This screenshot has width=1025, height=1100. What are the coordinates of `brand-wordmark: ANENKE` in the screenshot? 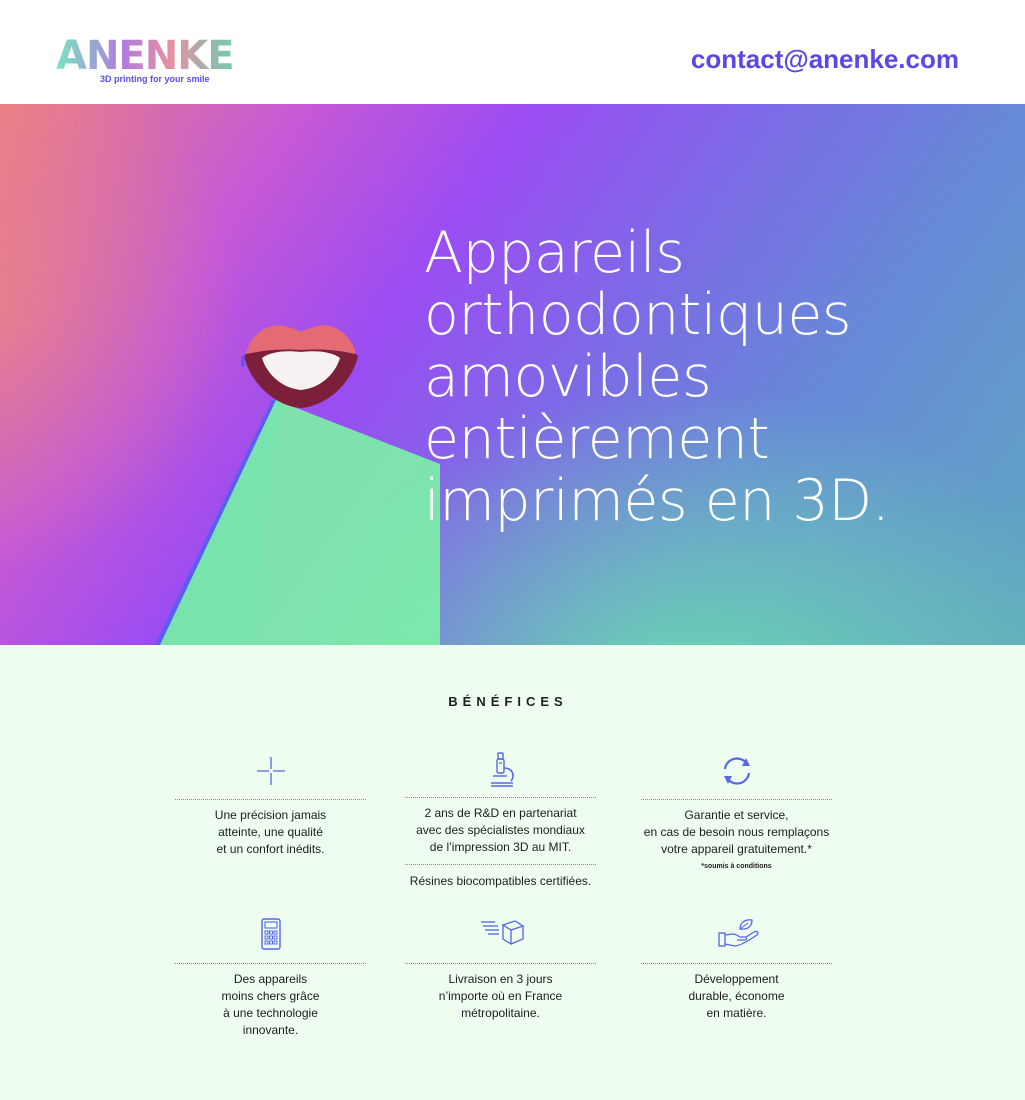 It's located at (151, 56).